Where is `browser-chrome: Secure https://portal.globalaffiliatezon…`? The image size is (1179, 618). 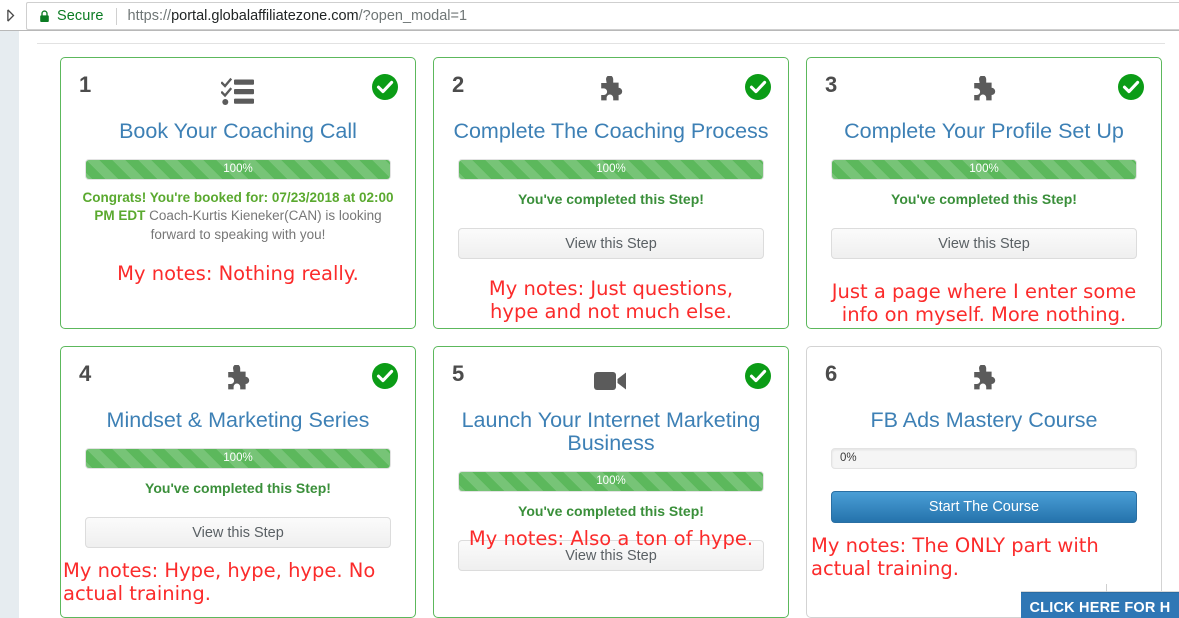 browser-chrome: Secure https://portal.globalaffiliatezon… is located at coordinates (589, 15).